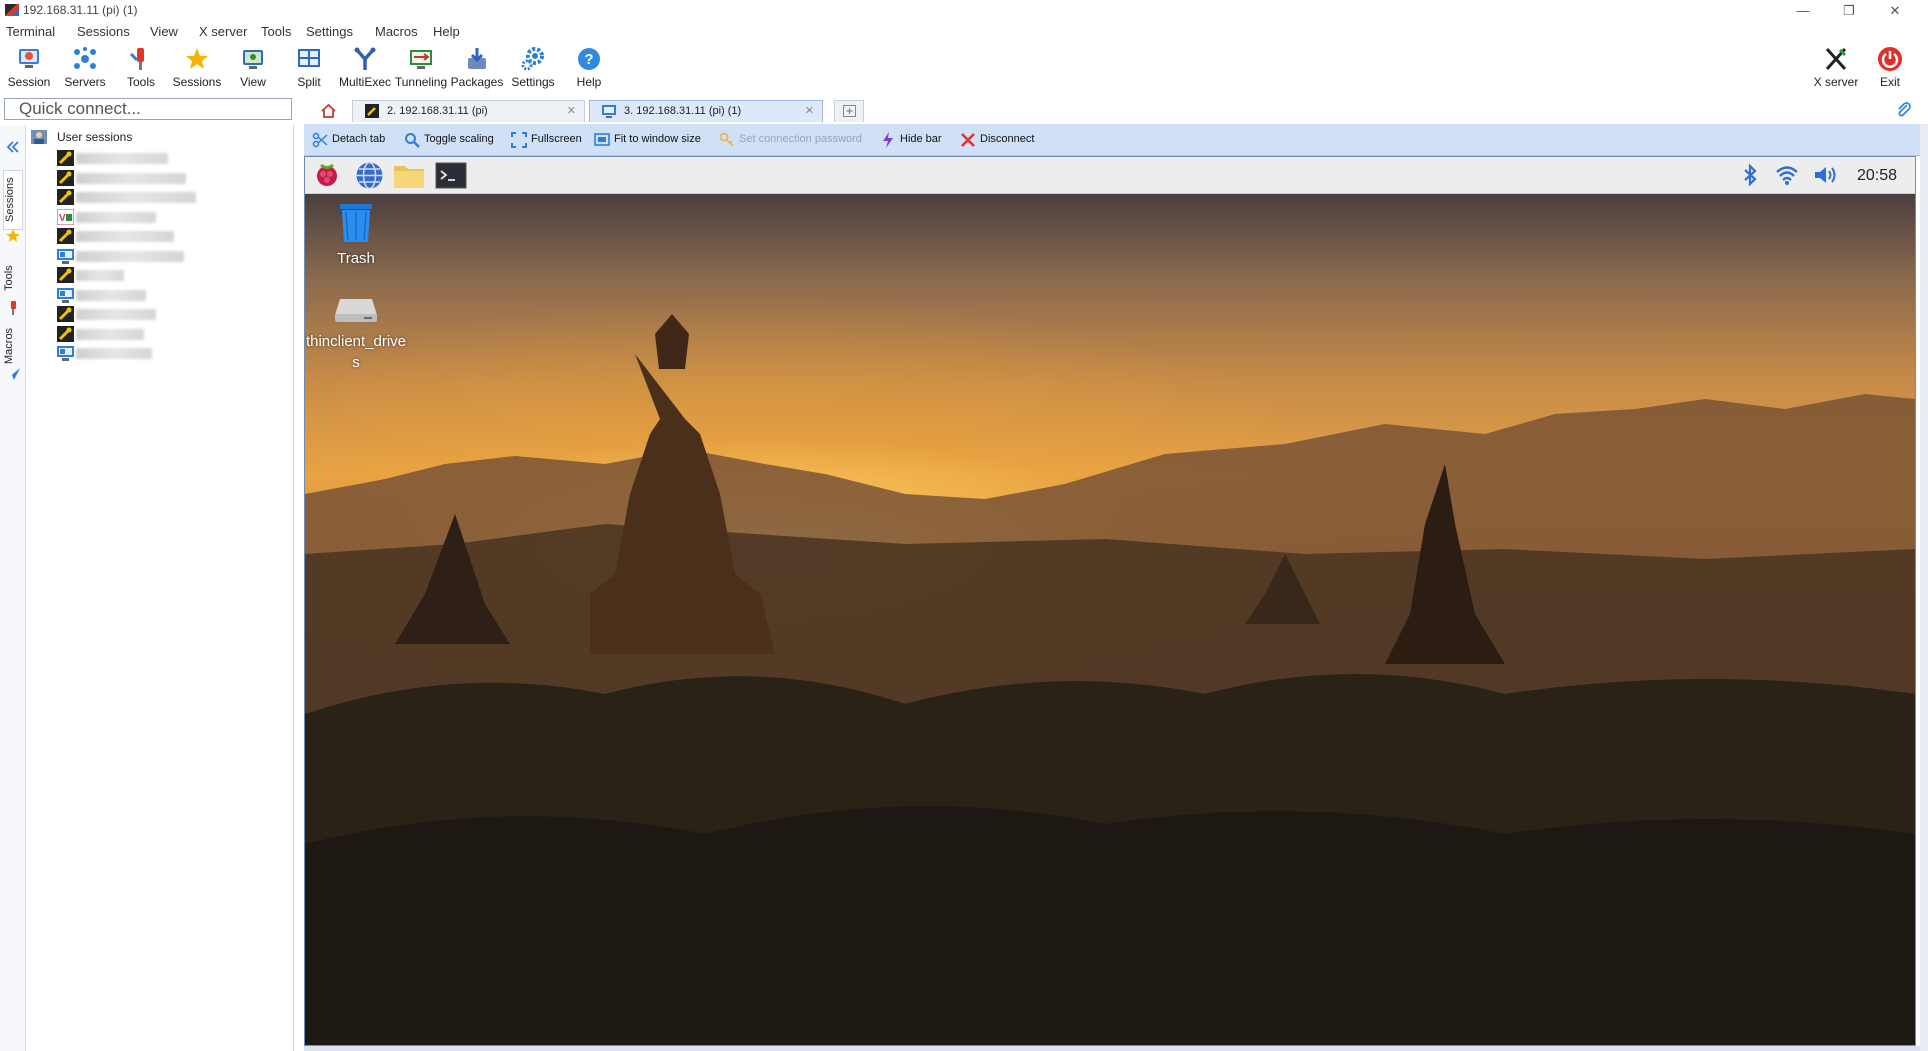 Image resolution: width=1928 pixels, height=1051 pixels. Describe the element at coordinates (849, 111) in the screenshot. I see `new-tab-button` at that location.